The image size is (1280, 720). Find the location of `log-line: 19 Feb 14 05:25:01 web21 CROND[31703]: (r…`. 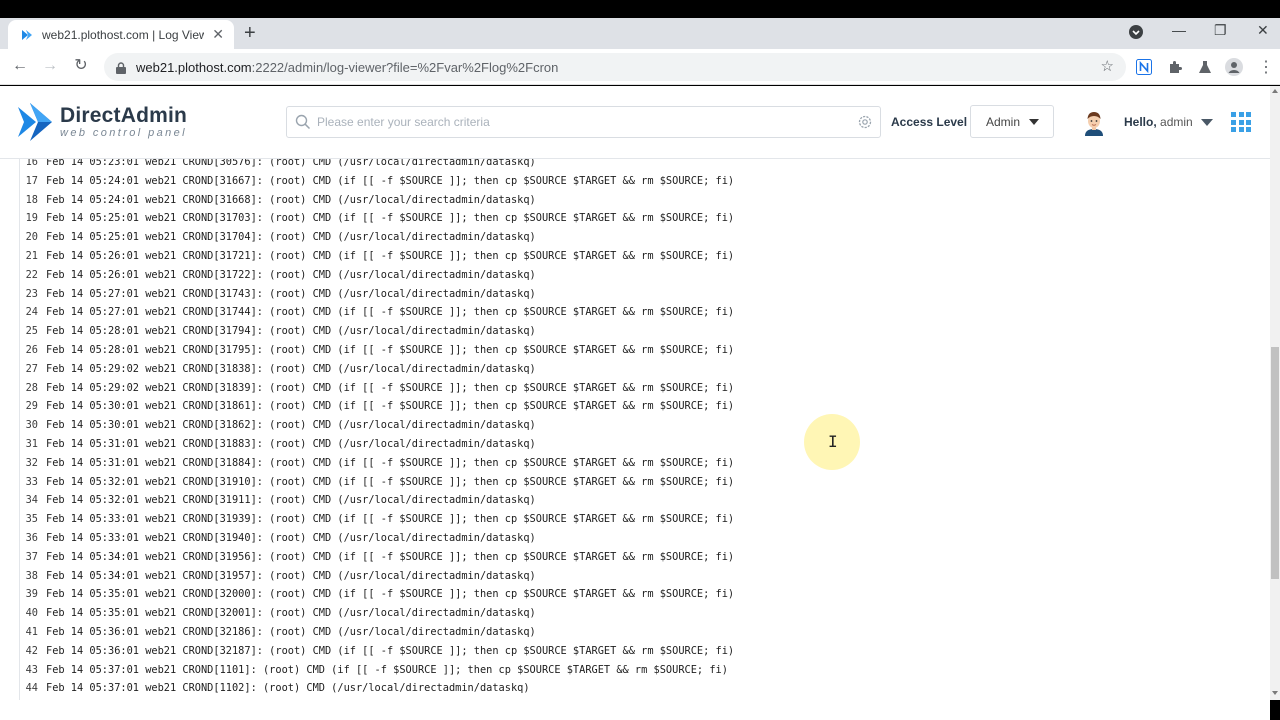

log-line: 19 Feb 14 05:25:01 web21 CROND[31703]: (r… is located at coordinates (640, 218).